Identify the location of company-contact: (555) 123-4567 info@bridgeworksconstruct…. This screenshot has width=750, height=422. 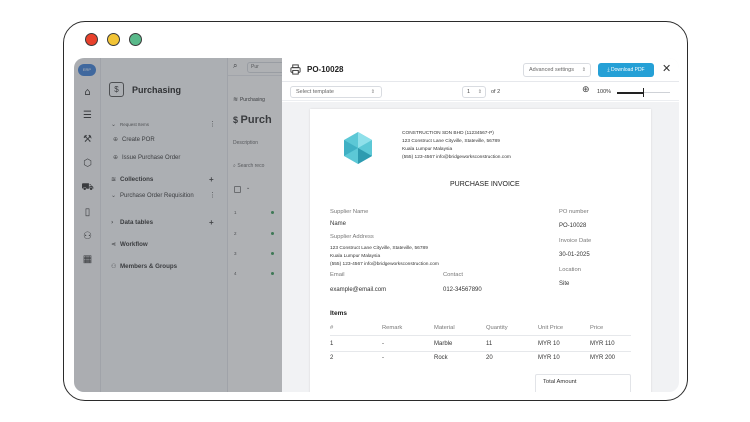
(456, 157).